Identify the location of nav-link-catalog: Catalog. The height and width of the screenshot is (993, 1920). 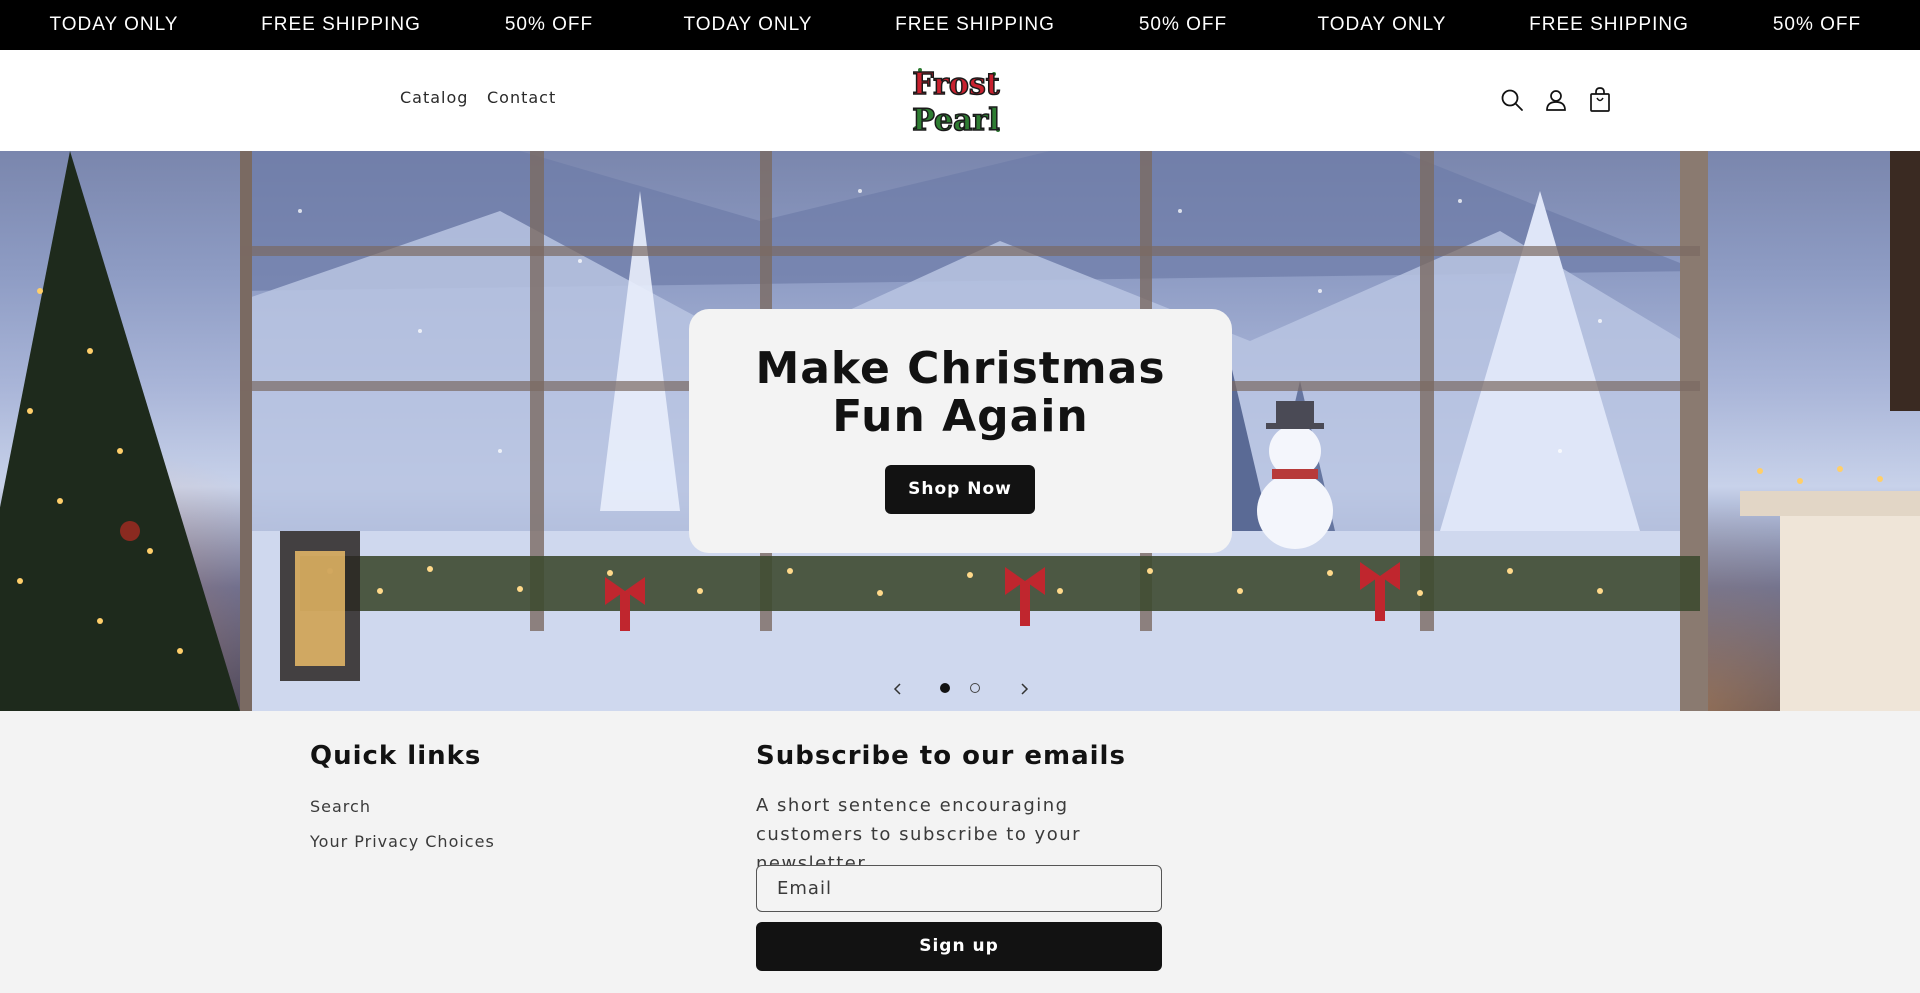
(434, 97).